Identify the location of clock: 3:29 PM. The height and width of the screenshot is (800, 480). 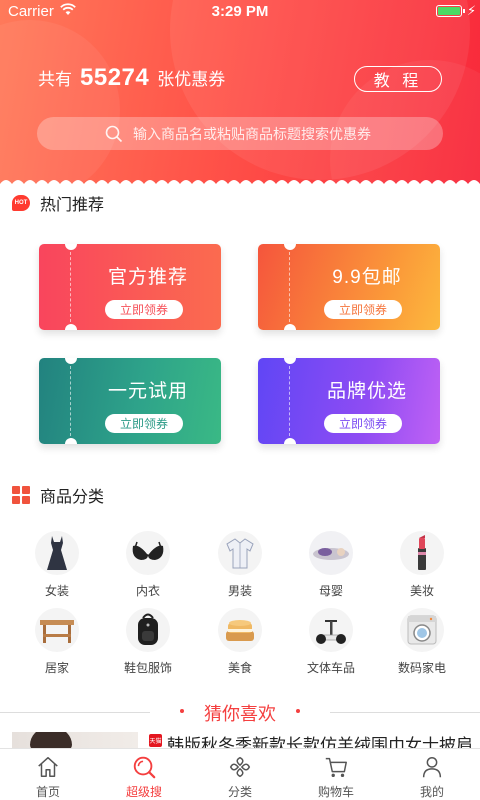
(240, 11).